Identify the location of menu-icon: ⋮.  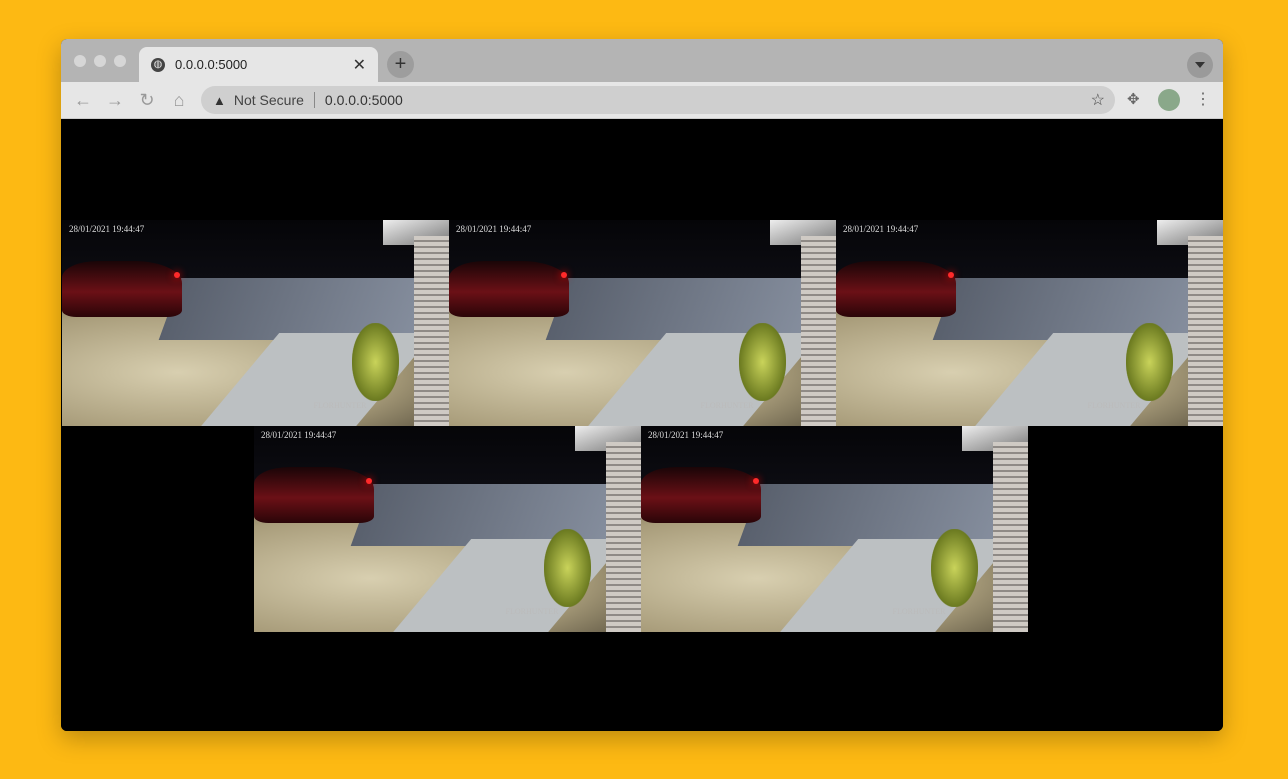
(1203, 99).